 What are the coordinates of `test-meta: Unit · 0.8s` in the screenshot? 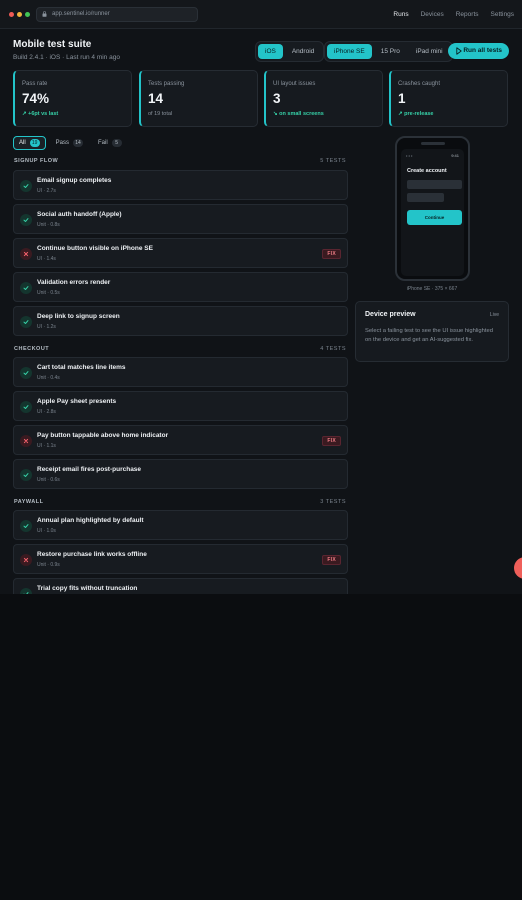 It's located at (48, 225).